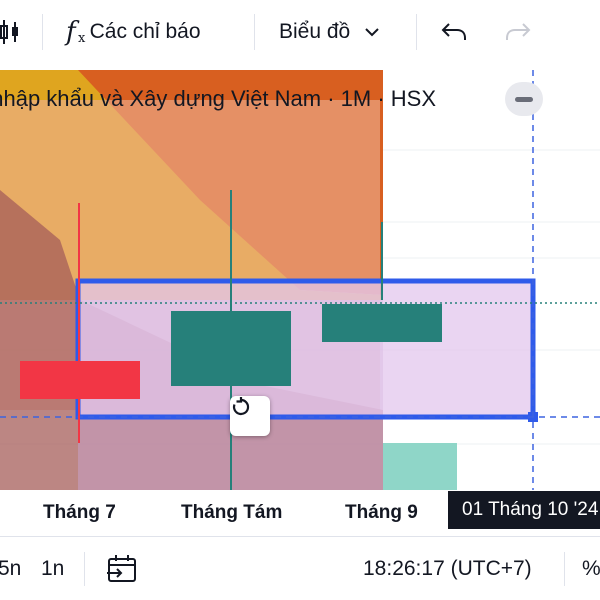 This screenshot has width=600, height=600. I want to click on time-tick: Tháng 7, so click(79, 512).